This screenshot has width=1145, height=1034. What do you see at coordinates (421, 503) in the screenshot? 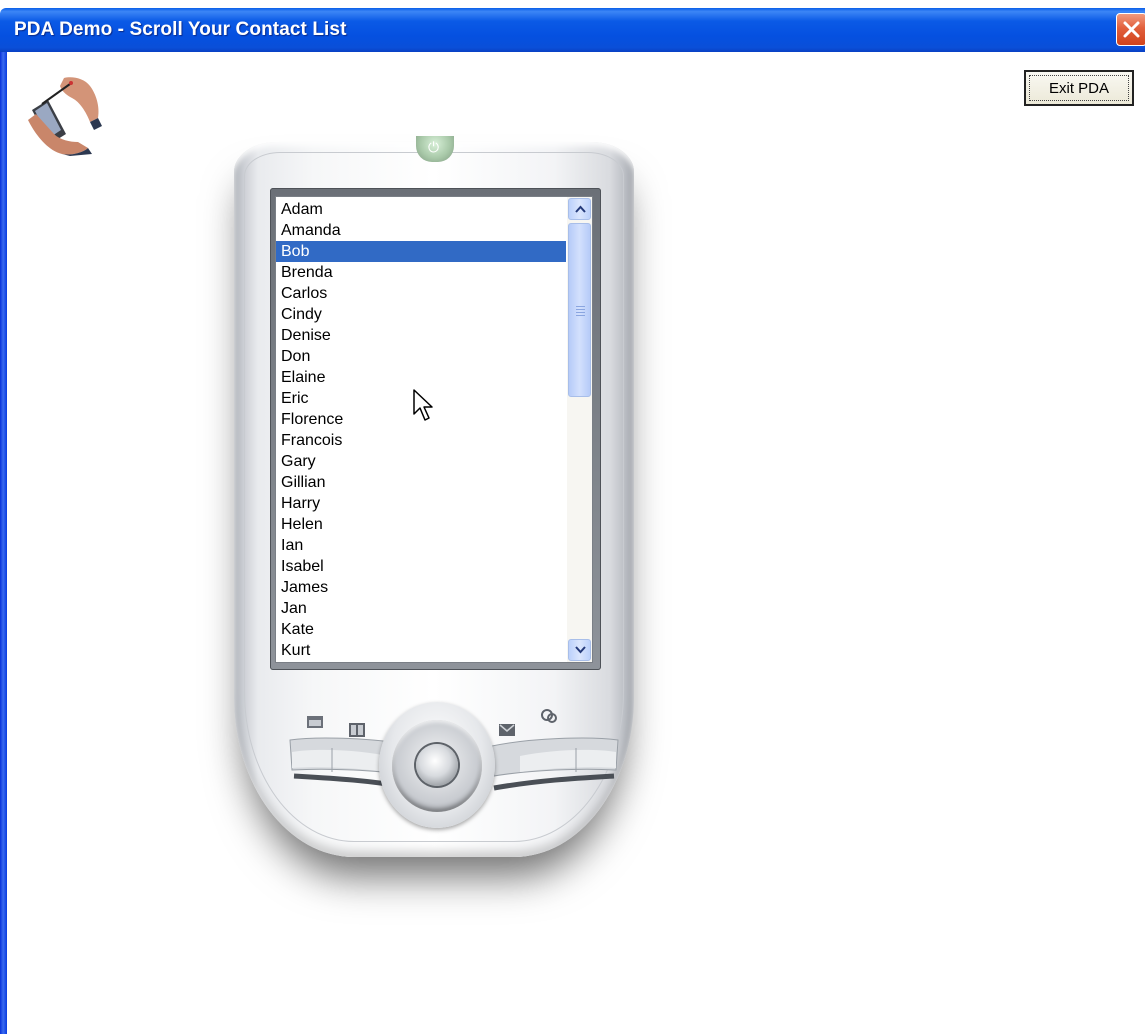
I see `list-item: Harry` at bounding box center [421, 503].